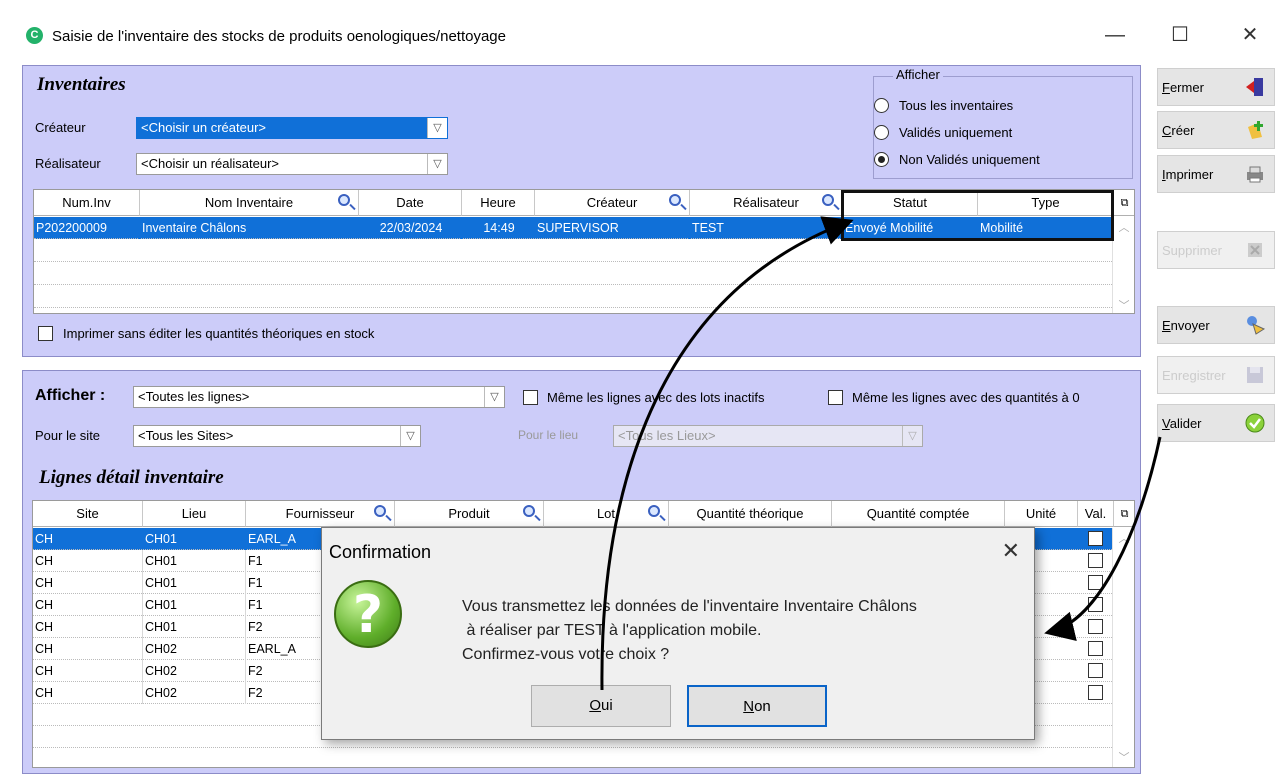  Describe the element at coordinates (1216, 375) in the screenshot. I see `enregistrer-button: Enregistrer` at that location.